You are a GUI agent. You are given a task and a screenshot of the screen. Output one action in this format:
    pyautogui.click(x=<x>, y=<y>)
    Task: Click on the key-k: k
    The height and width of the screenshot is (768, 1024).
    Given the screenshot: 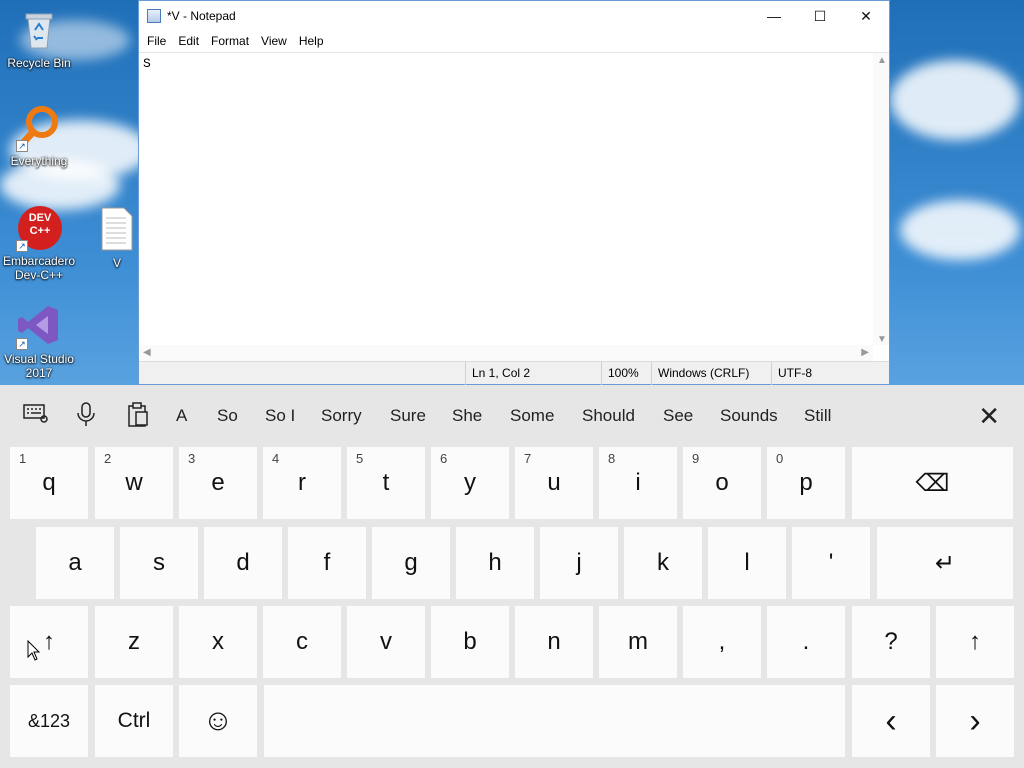 What is the action you would take?
    pyautogui.click(x=663, y=563)
    